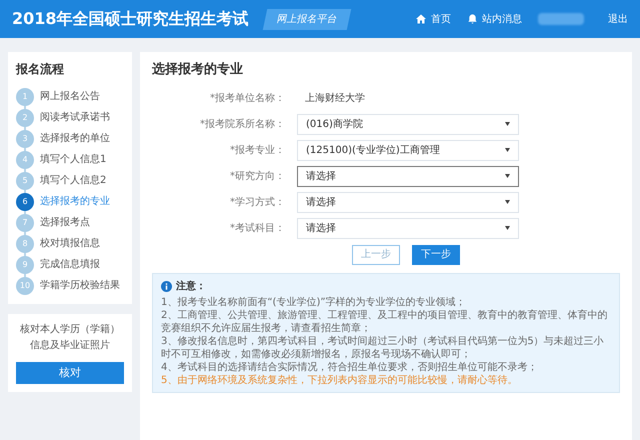 Image resolution: width=640 pixels, height=440 pixels. Describe the element at coordinates (561, 19) in the screenshot. I see `blurred-username` at that location.